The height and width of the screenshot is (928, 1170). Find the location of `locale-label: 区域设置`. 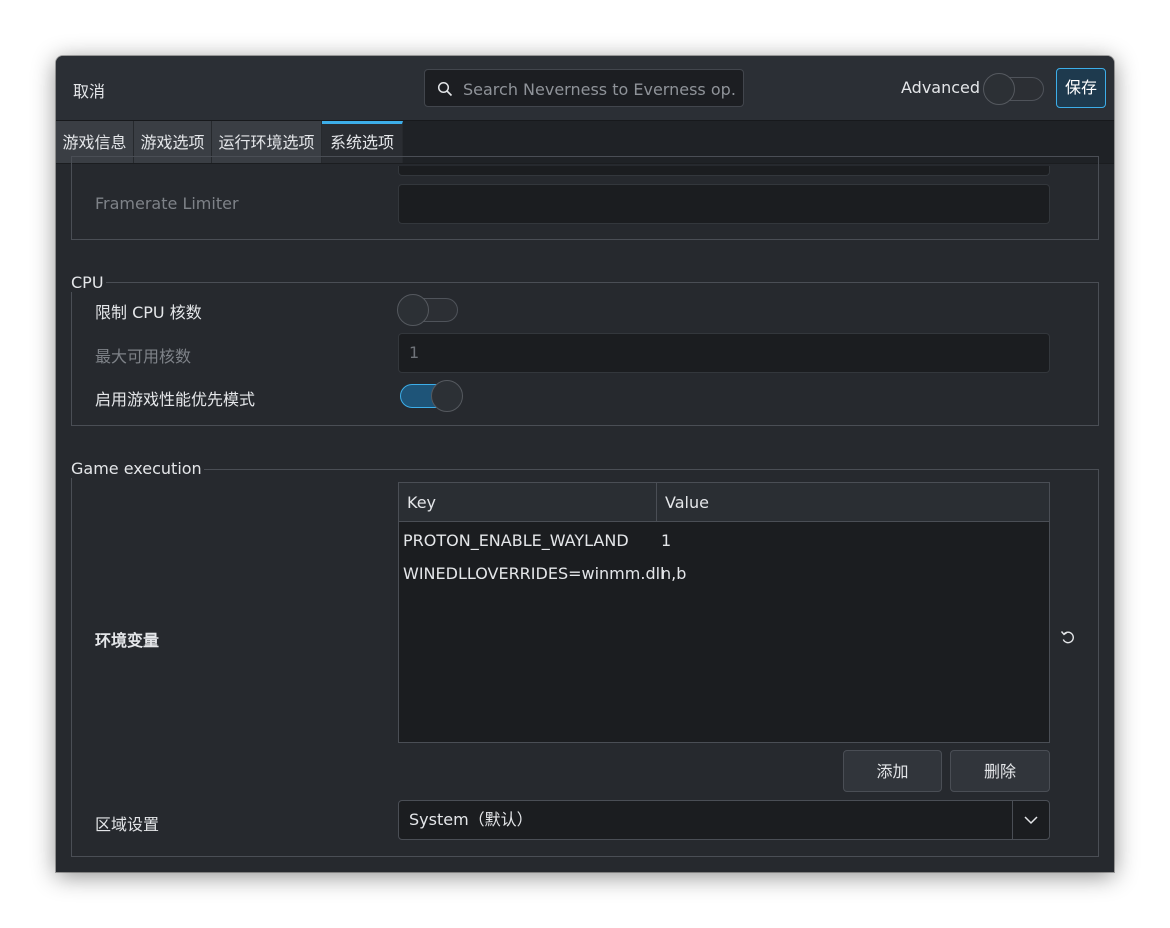

locale-label: 区域设置 is located at coordinates (127, 824).